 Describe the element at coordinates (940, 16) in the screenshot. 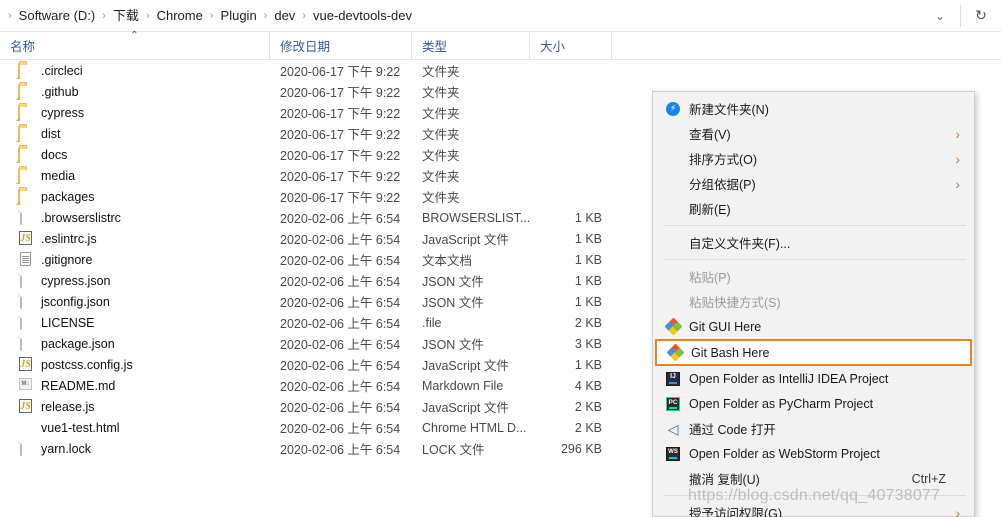

I see `chevron-down-icon: ⌄` at that location.